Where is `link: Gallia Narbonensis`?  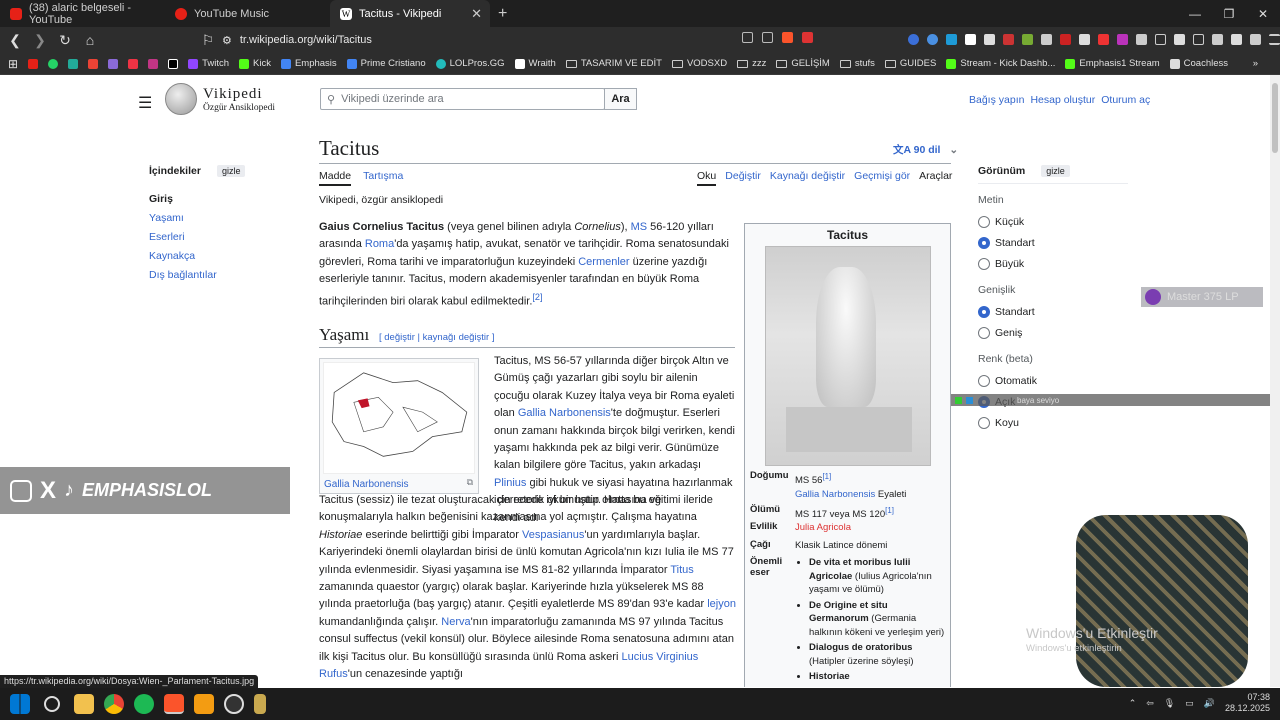
link: Gallia Narbonensis is located at coordinates (835, 494).